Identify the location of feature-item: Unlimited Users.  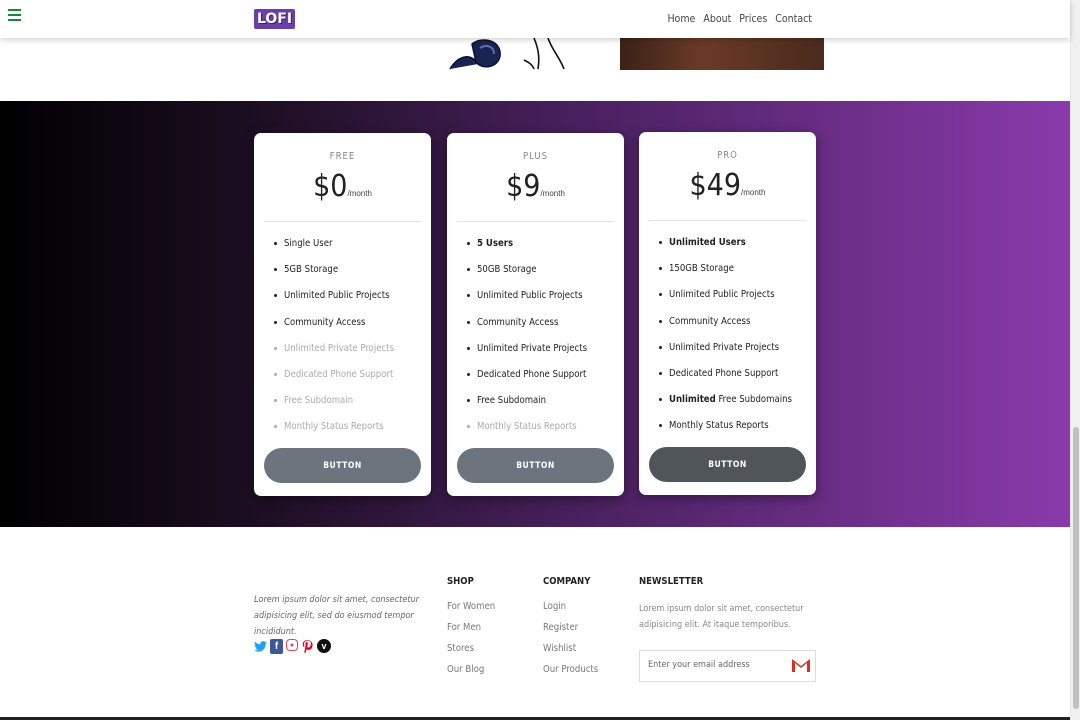
(725, 250).